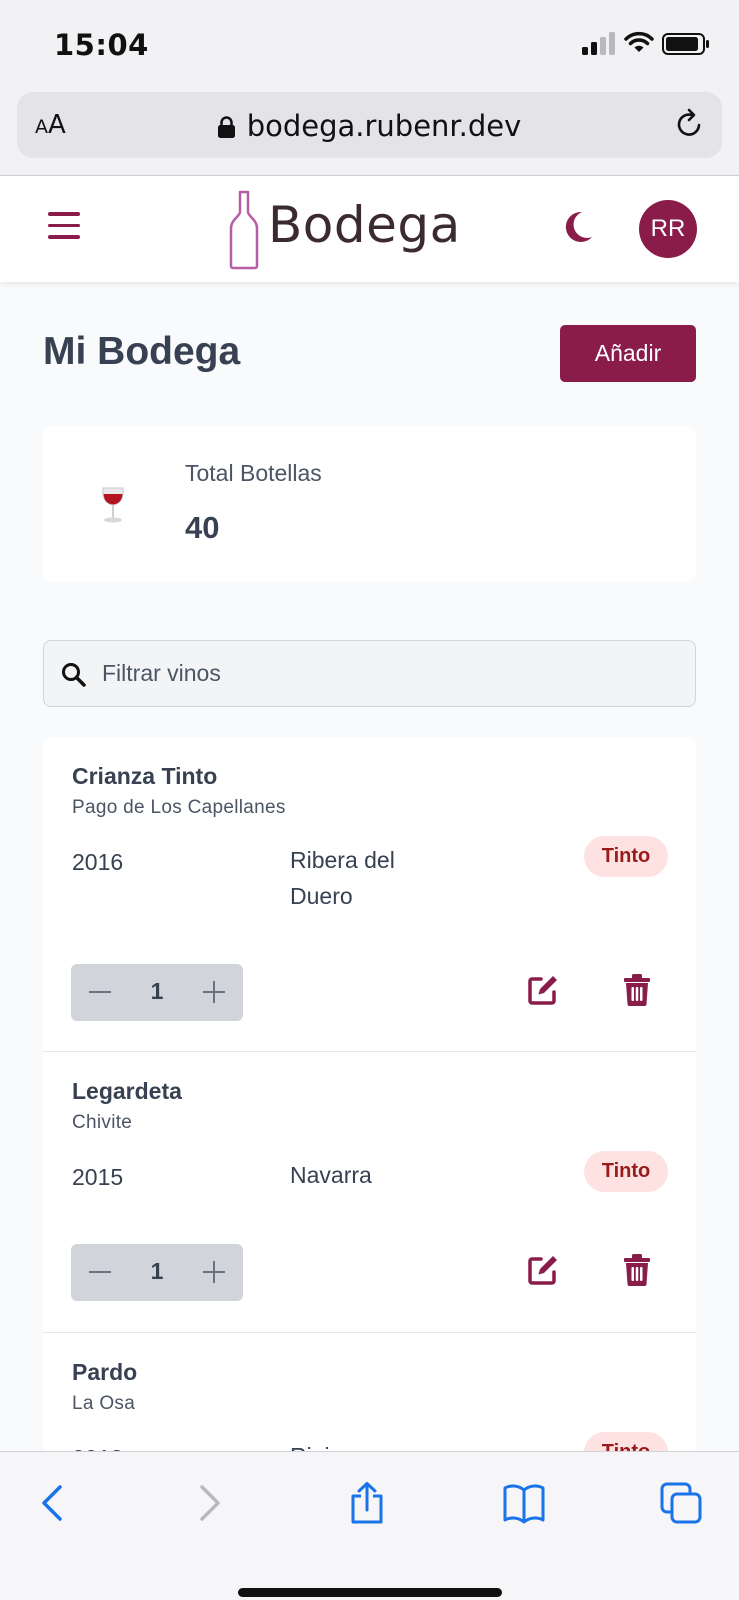 The height and width of the screenshot is (1600, 739). What do you see at coordinates (685, 44) in the screenshot?
I see `battery-icon` at bounding box center [685, 44].